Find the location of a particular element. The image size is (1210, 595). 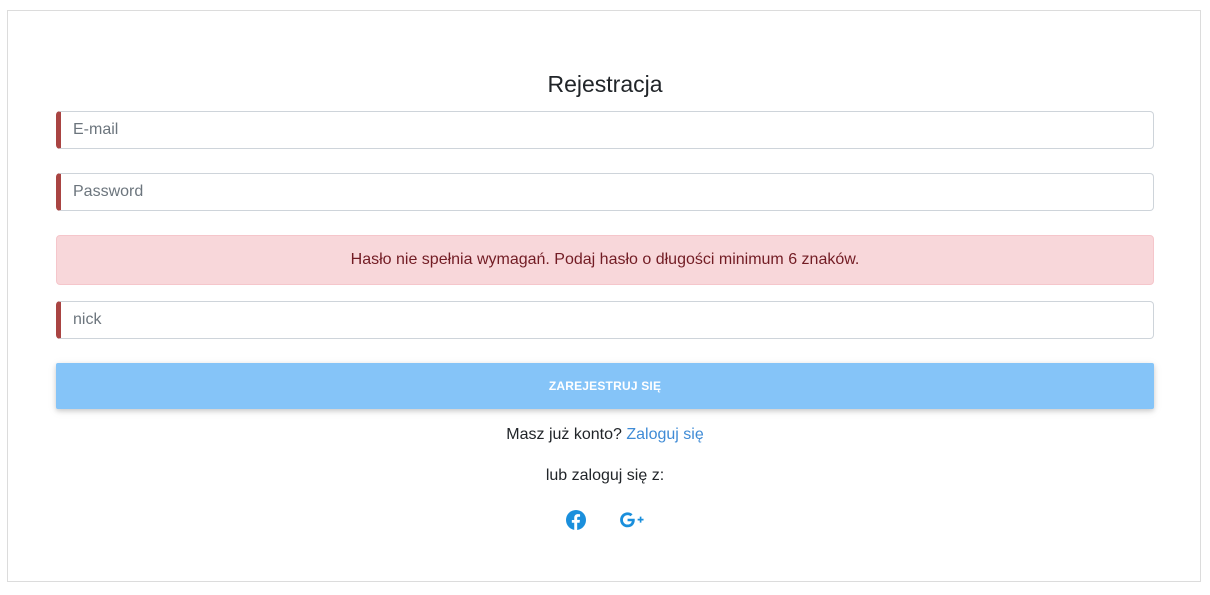

register-button: ZAREJESTRUJ SIĘ is located at coordinates (605, 386).